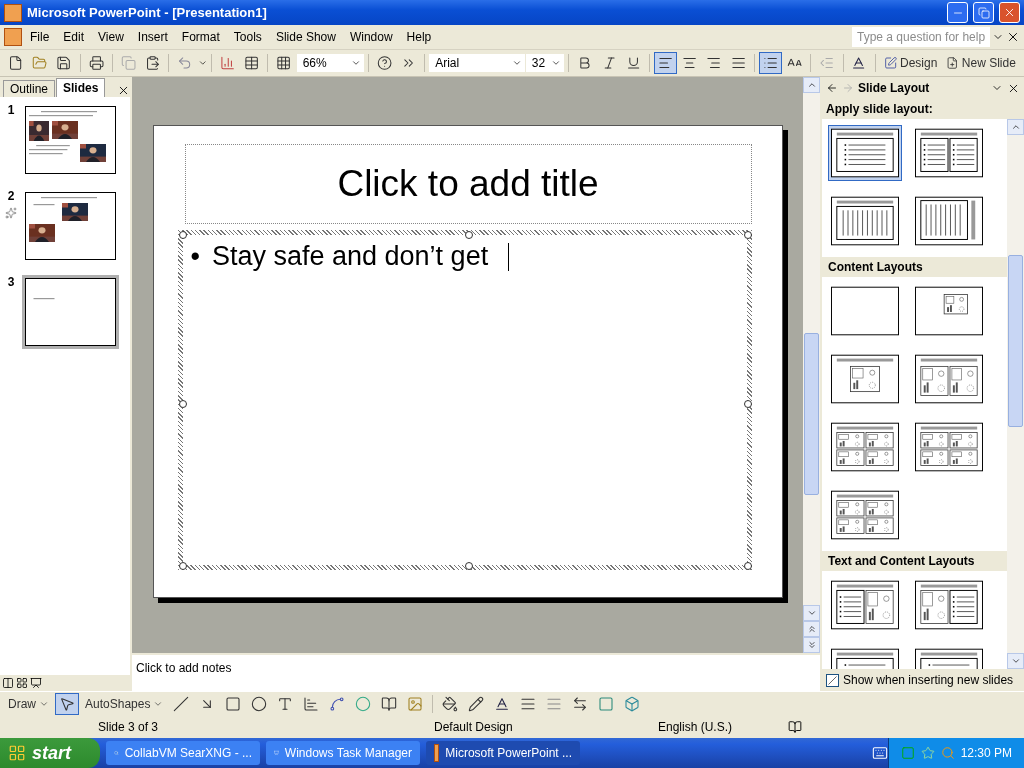 This screenshot has width=1024, height=768. Describe the element at coordinates (96, 63) in the screenshot. I see `print-icon` at that location.